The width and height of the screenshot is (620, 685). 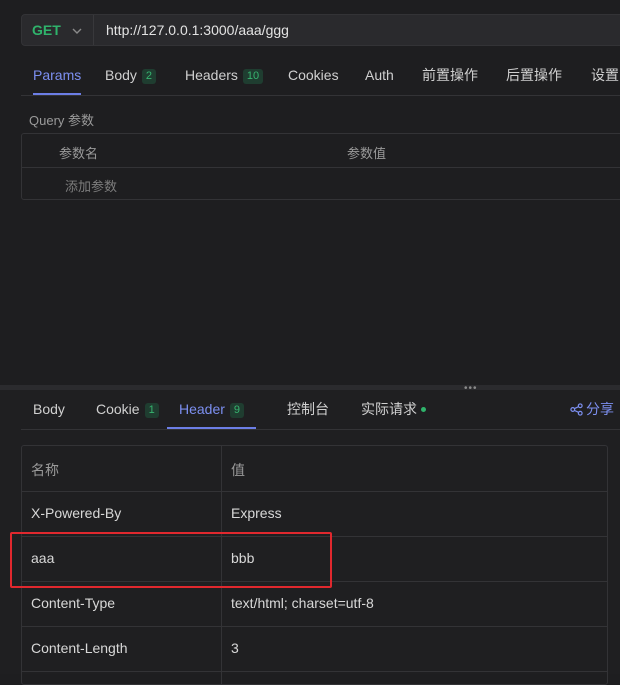 I want to click on url-input: http://127.0.0.1:3000/aaa/ggg, so click(x=197, y=30).